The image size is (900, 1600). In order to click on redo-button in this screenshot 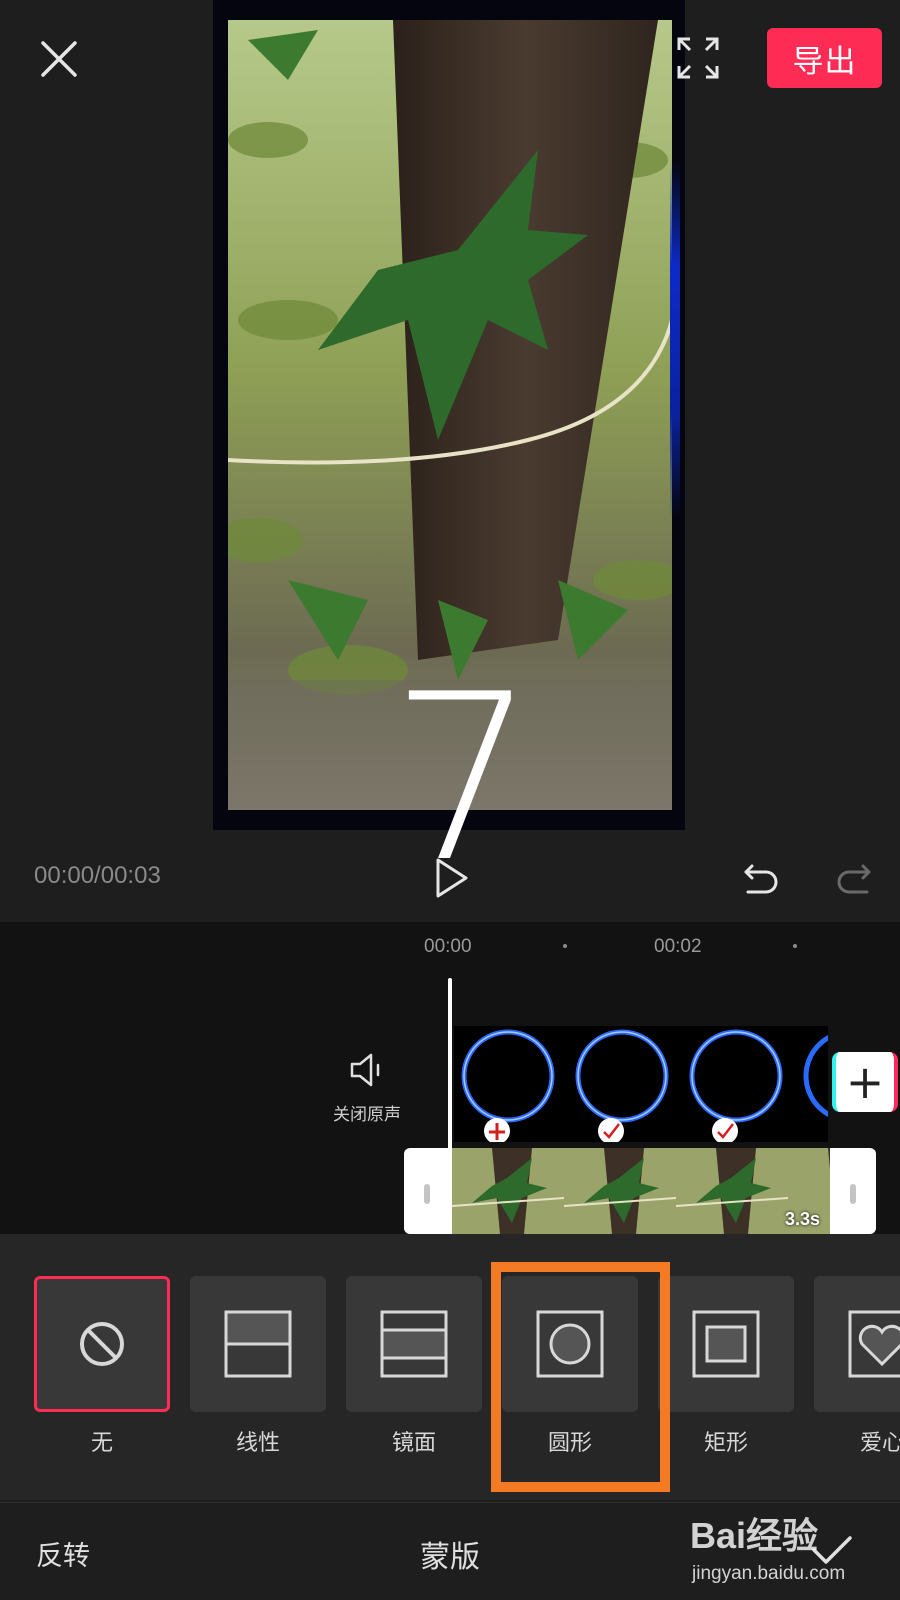, I will do `click(853, 878)`.